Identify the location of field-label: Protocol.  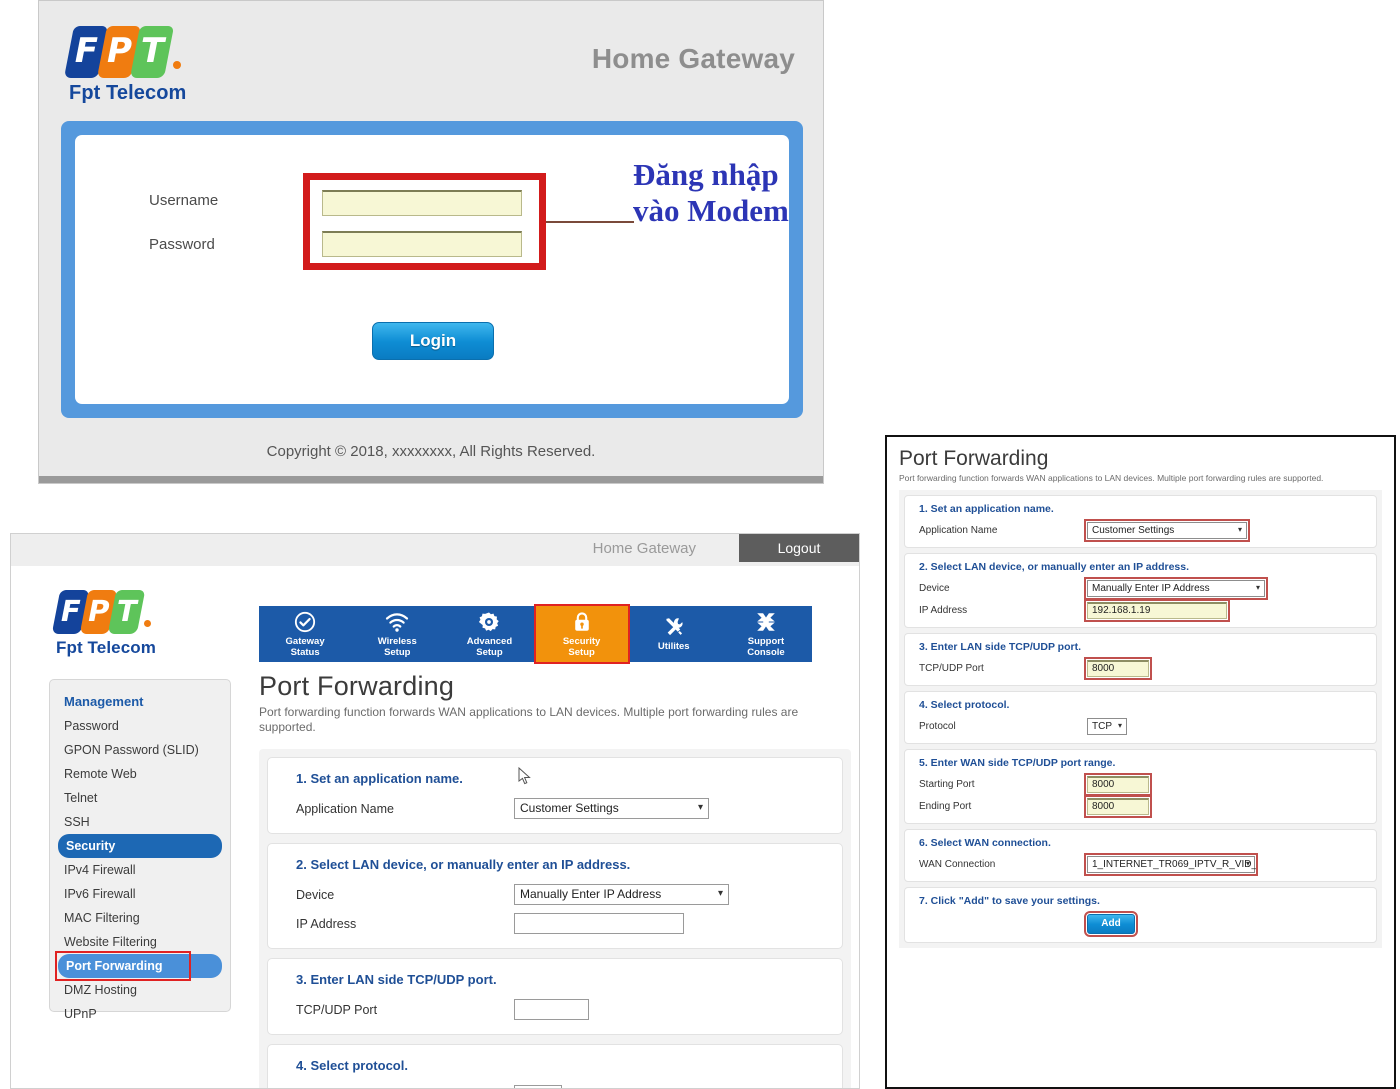
(937, 726).